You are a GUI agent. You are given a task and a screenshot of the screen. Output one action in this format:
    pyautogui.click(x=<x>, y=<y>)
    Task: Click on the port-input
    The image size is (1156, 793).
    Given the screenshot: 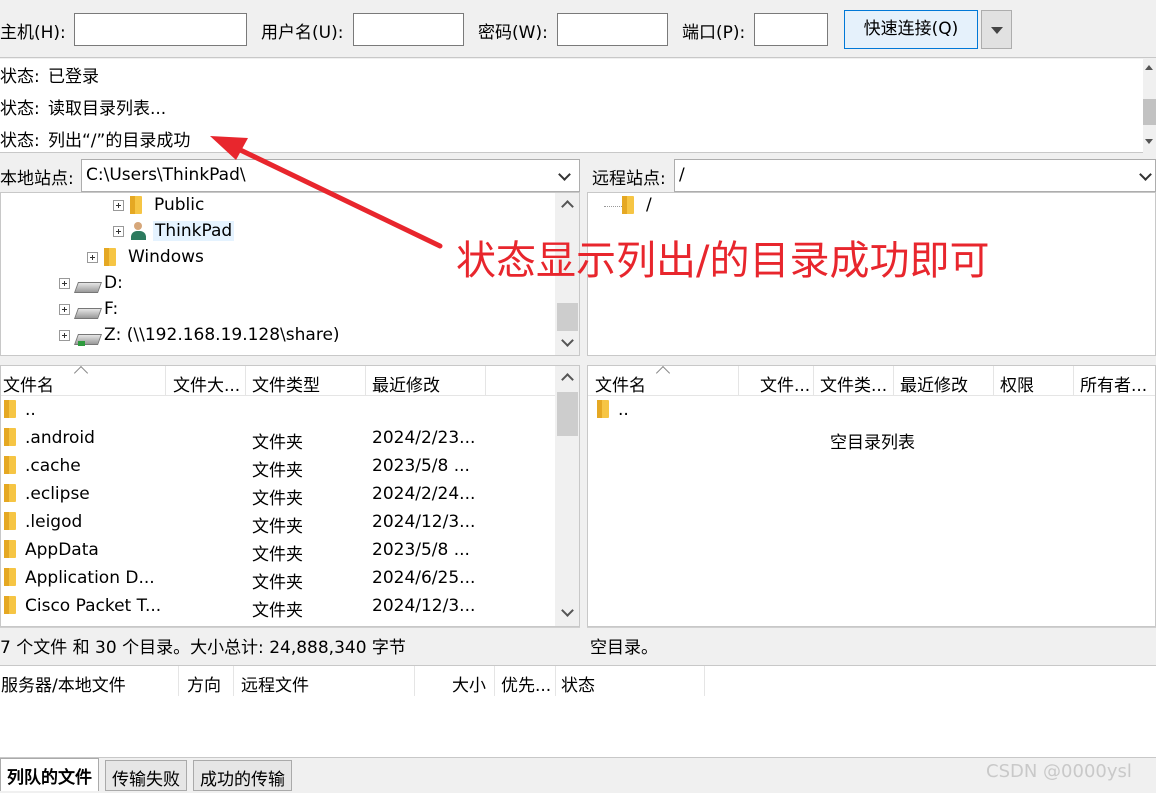 What is the action you would take?
    pyautogui.click(x=791, y=29)
    